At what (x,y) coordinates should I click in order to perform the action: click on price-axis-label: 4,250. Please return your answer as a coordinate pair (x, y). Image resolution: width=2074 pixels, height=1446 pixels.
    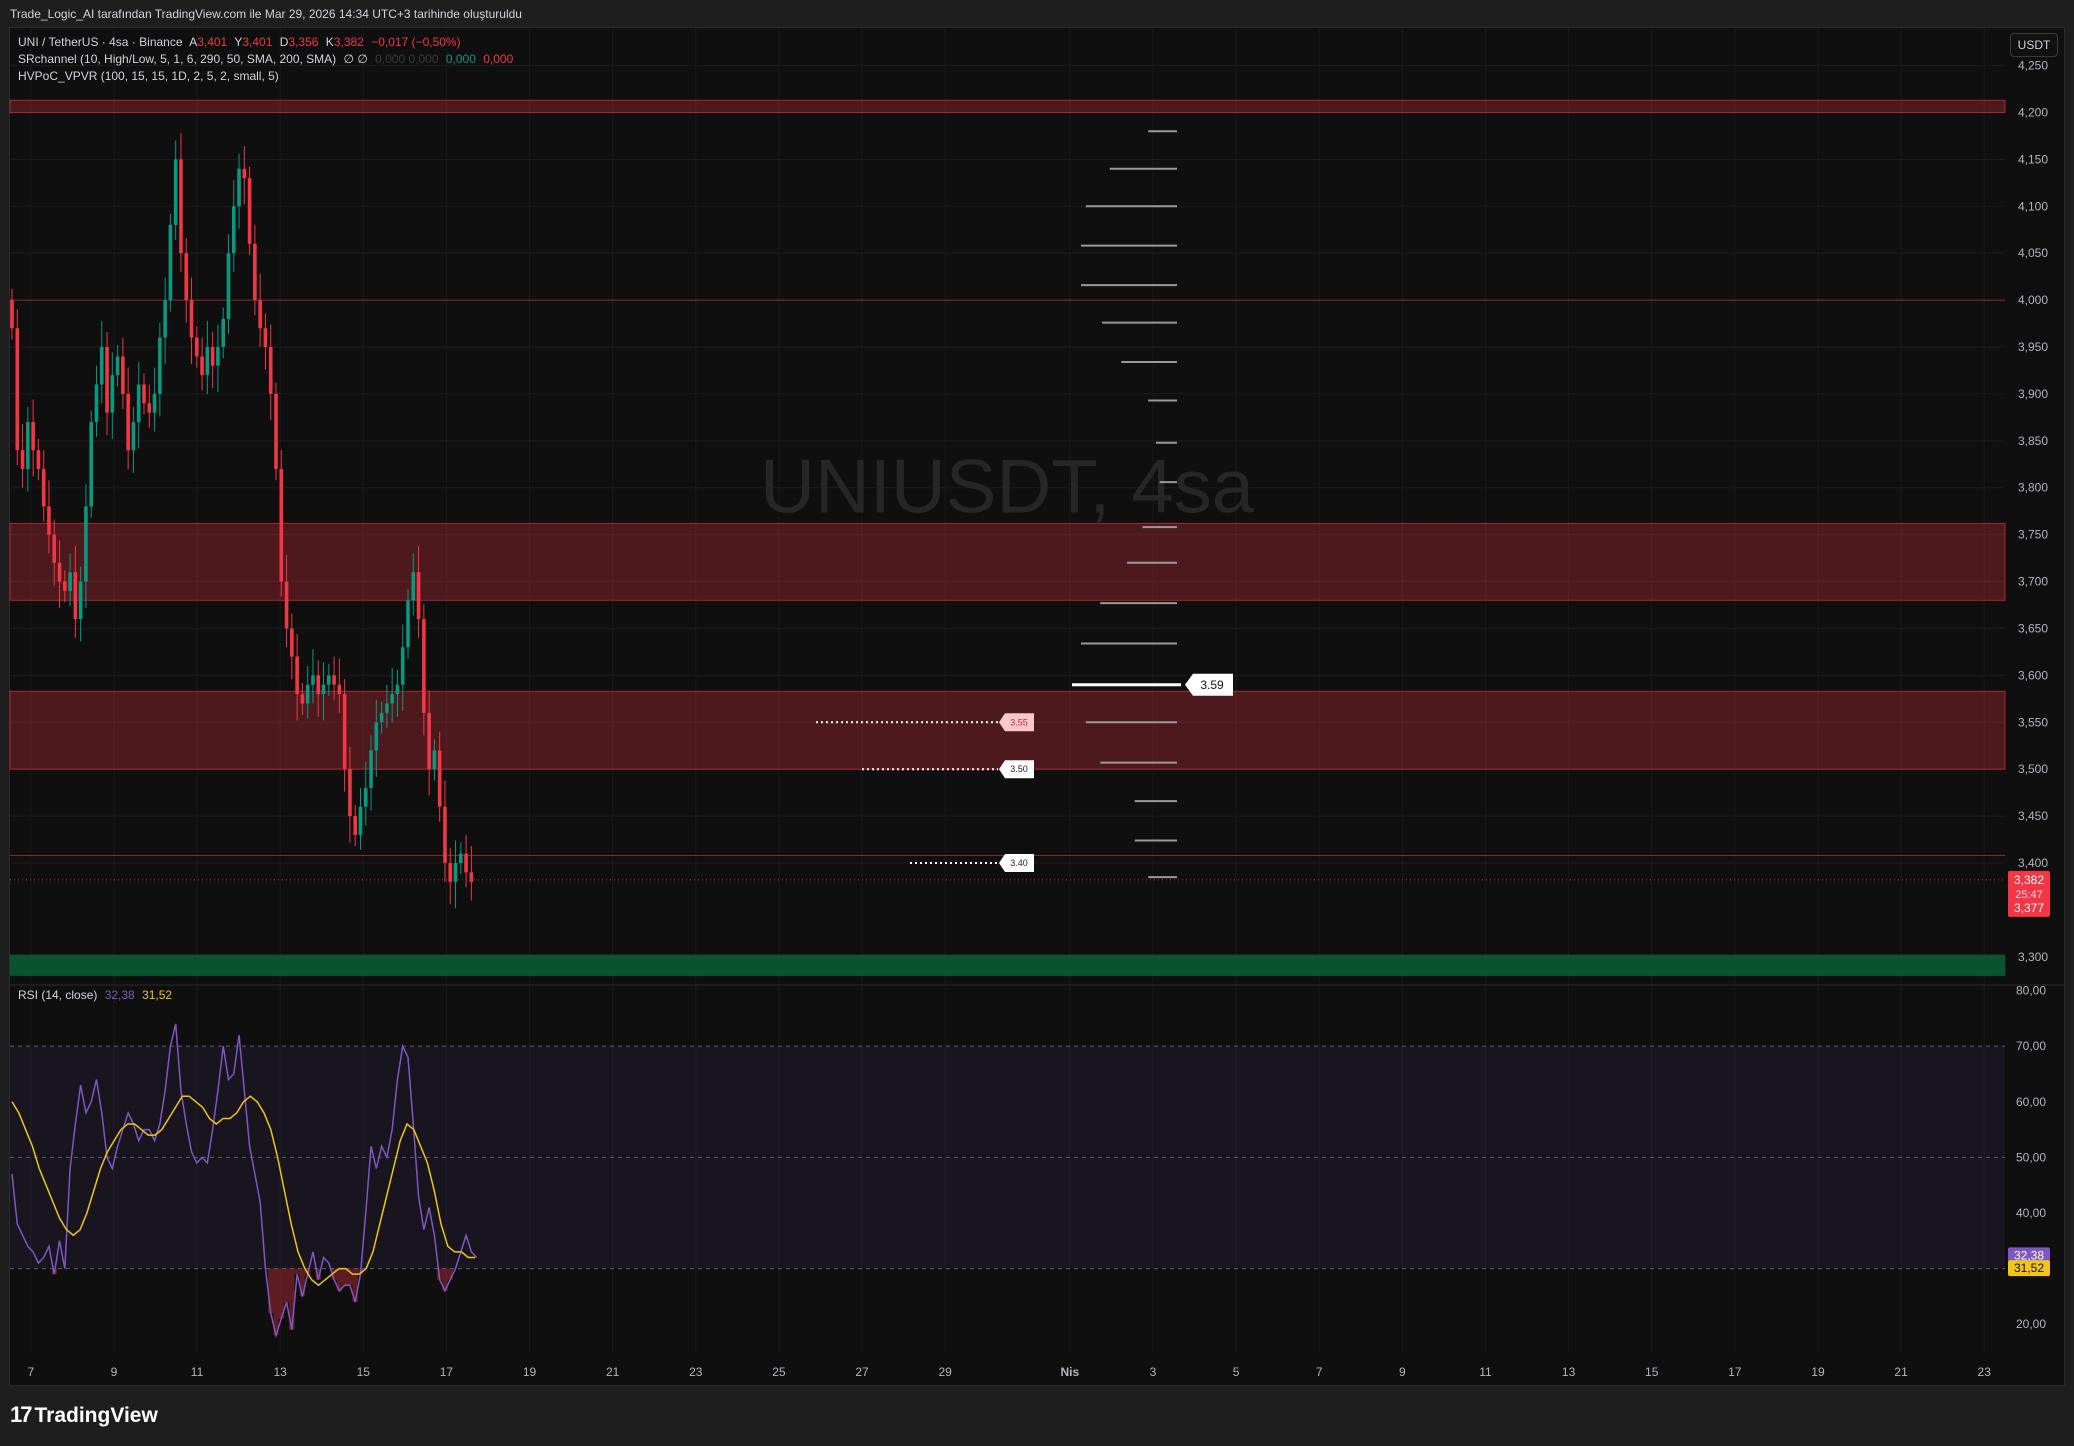
    Looking at the image, I should click on (2033, 66).